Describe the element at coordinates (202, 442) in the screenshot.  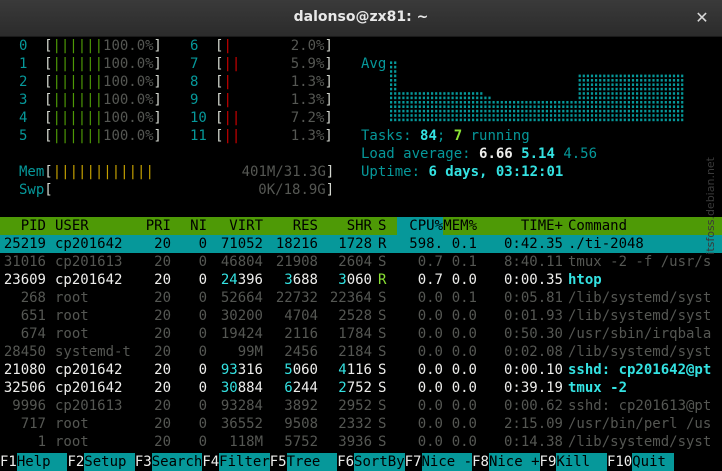
I see `cell-ni: 0` at that location.